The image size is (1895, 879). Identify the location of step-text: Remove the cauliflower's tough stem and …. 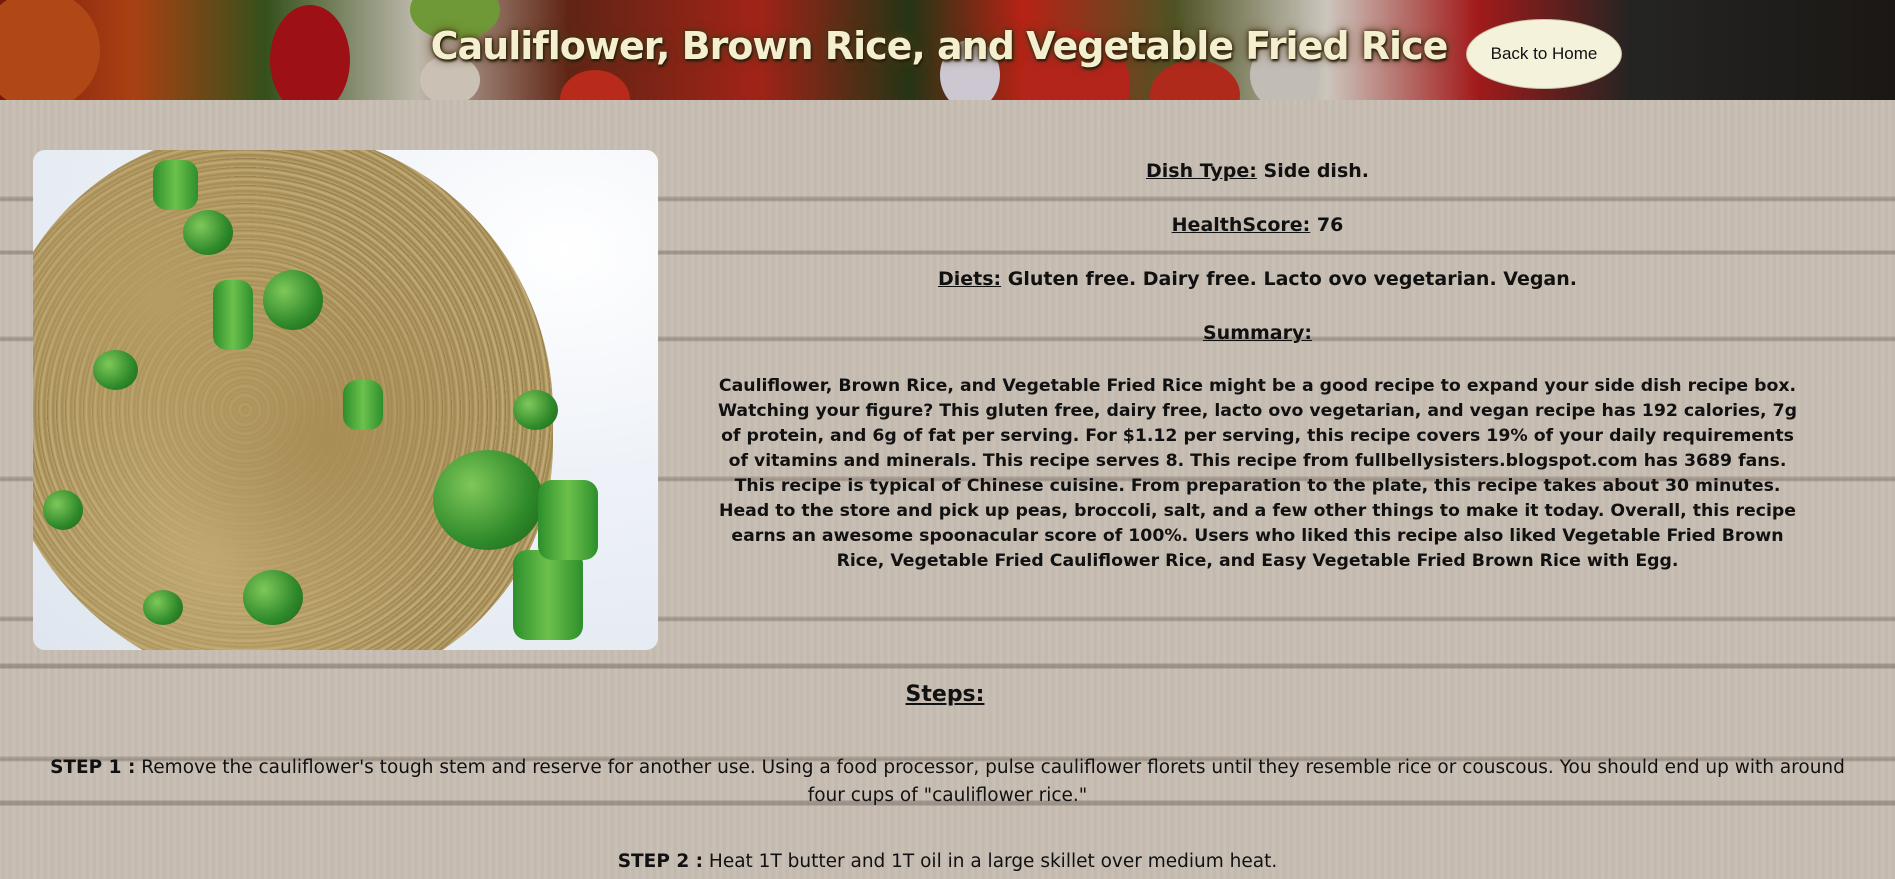
(993, 781).